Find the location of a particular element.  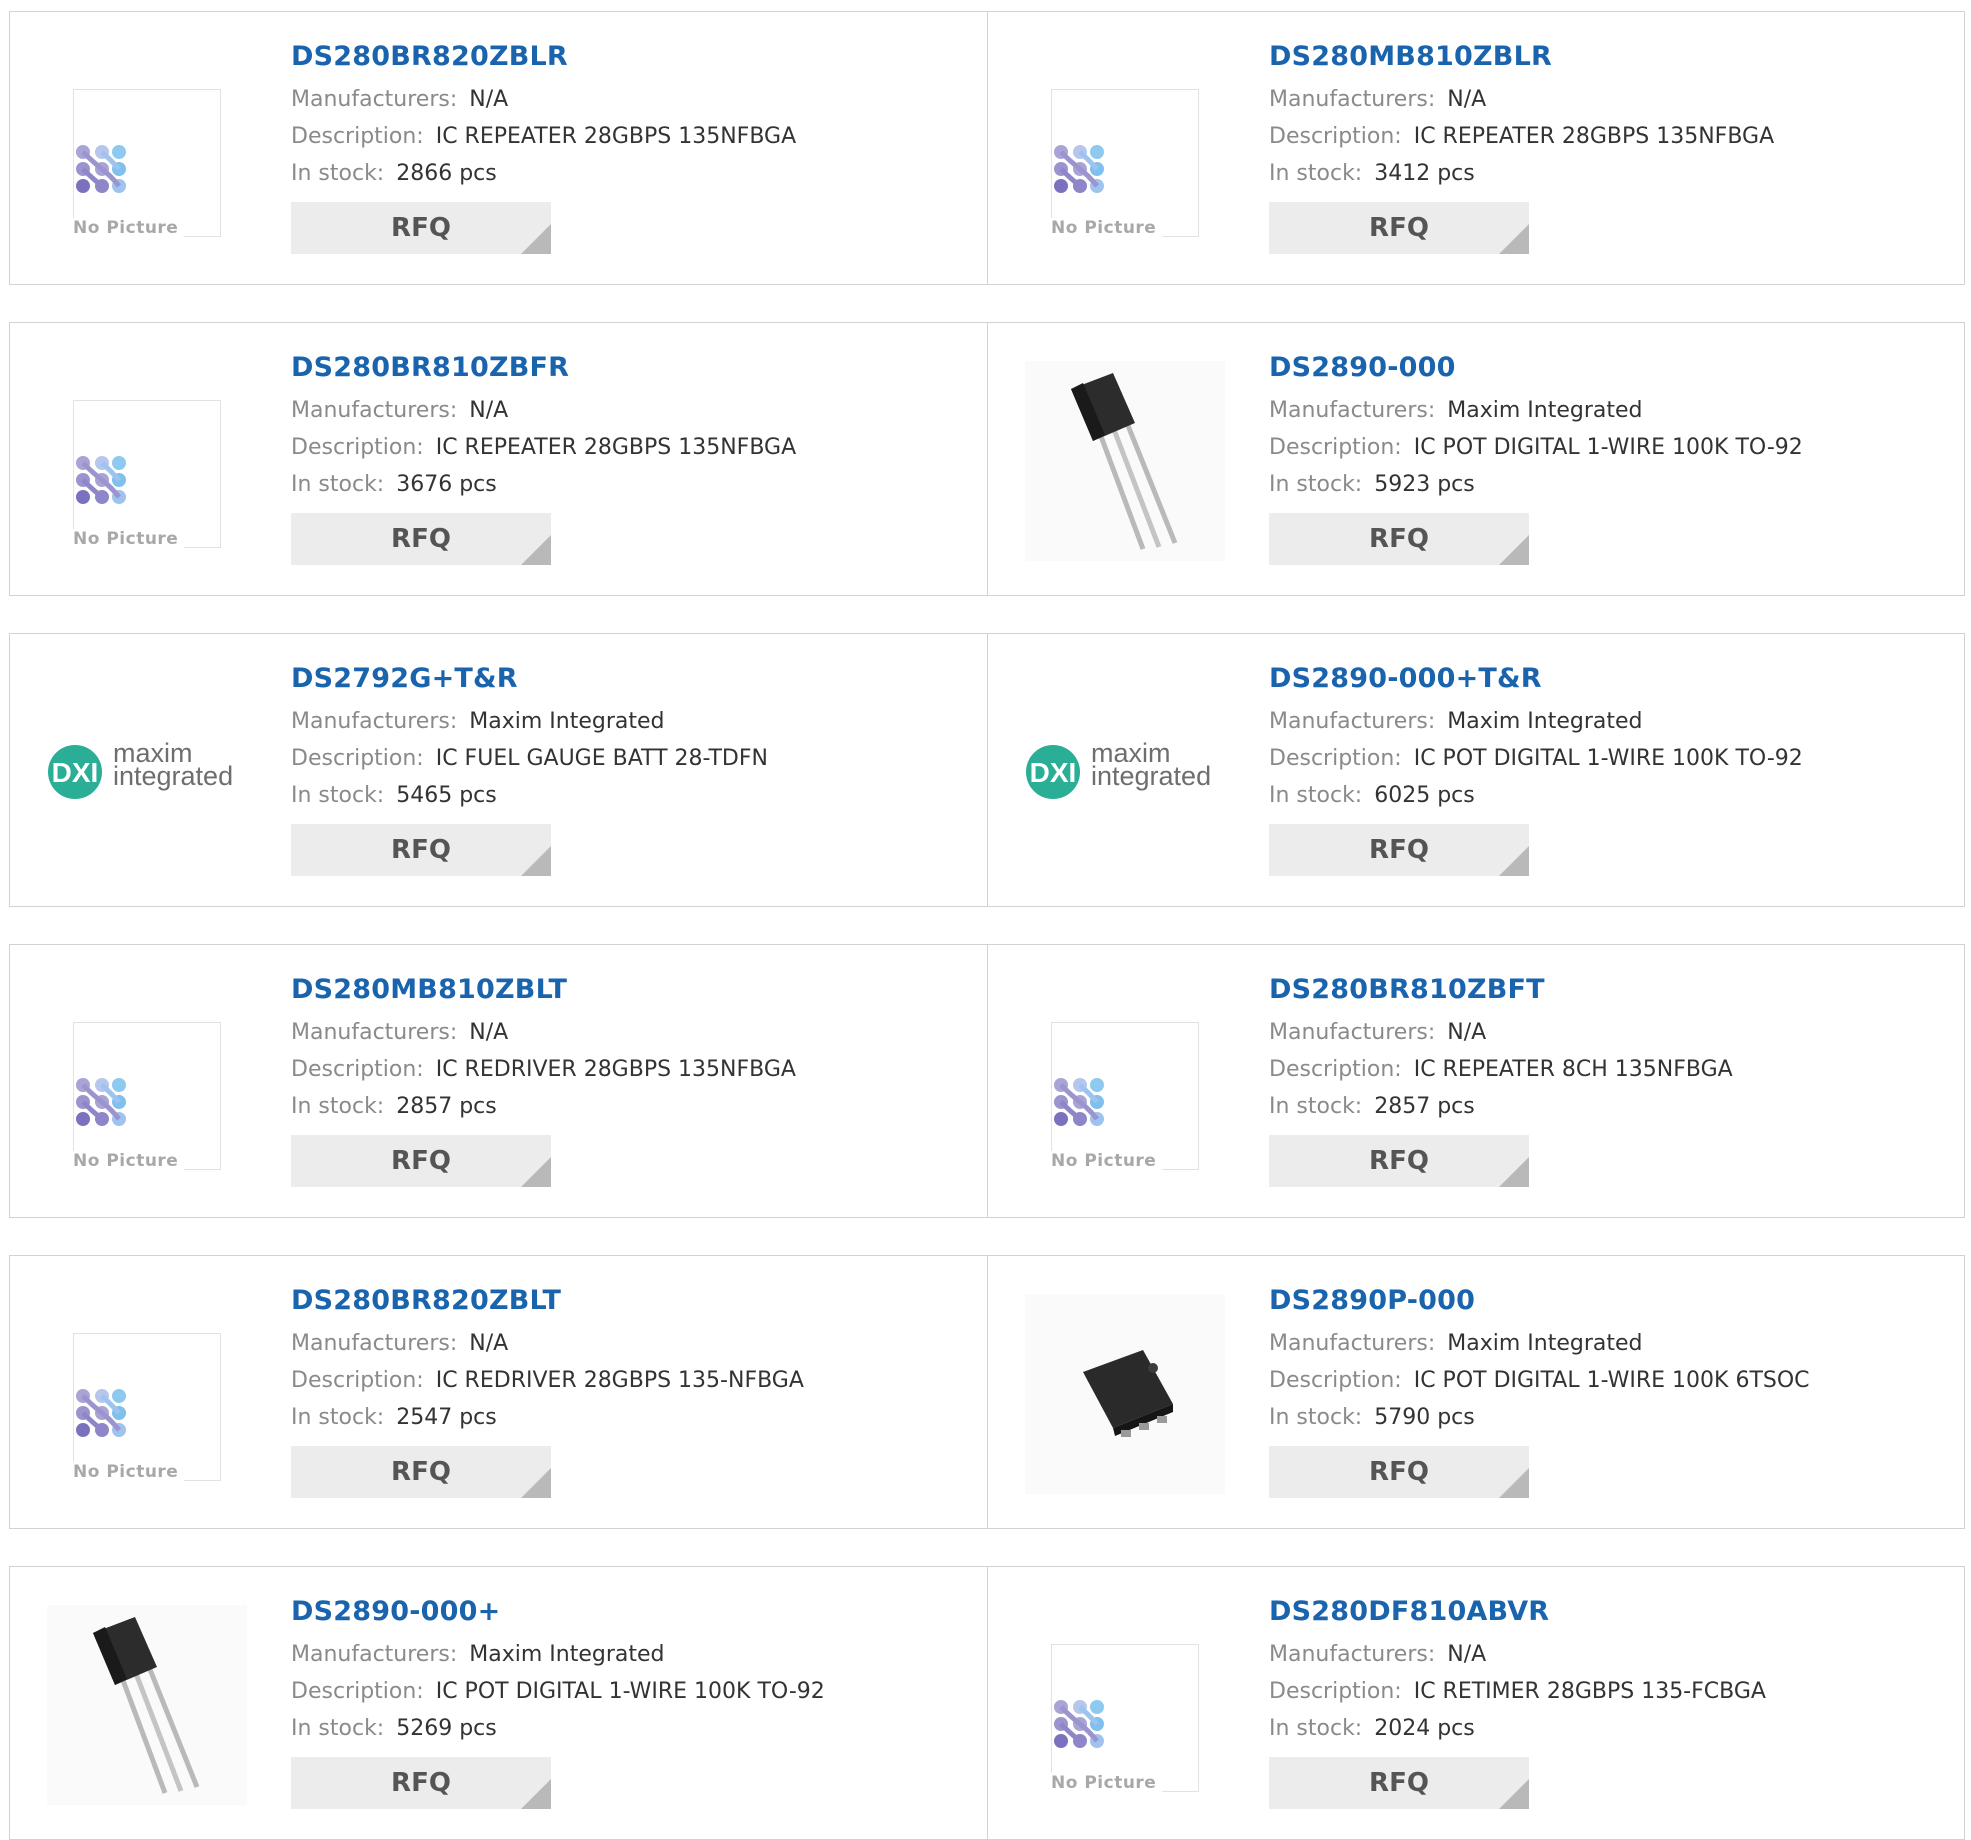

part-number-link: DS2890-000+ is located at coordinates (634, 1612).